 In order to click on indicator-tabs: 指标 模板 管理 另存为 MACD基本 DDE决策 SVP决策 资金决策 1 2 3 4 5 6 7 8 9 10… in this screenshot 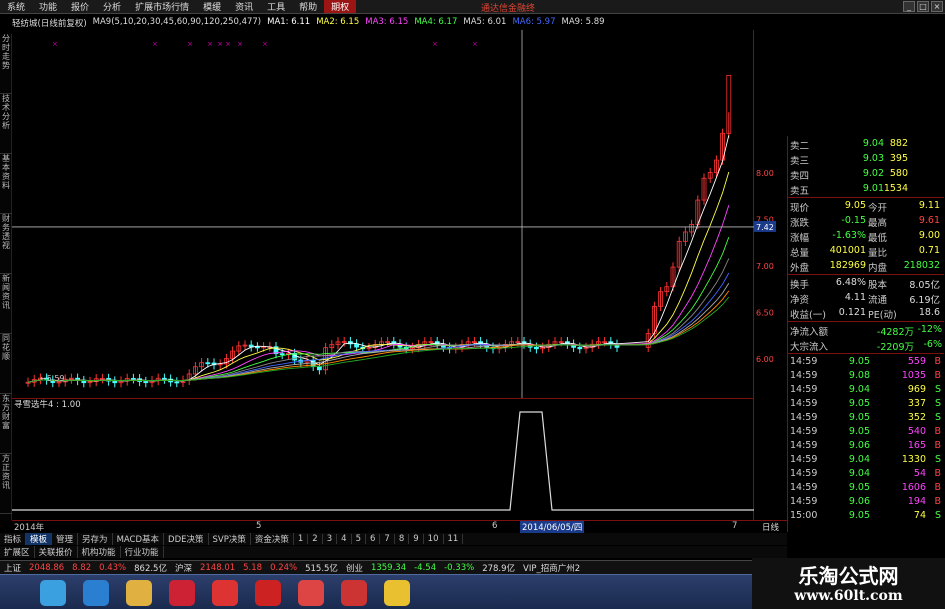, I will do `click(393, 539)`.